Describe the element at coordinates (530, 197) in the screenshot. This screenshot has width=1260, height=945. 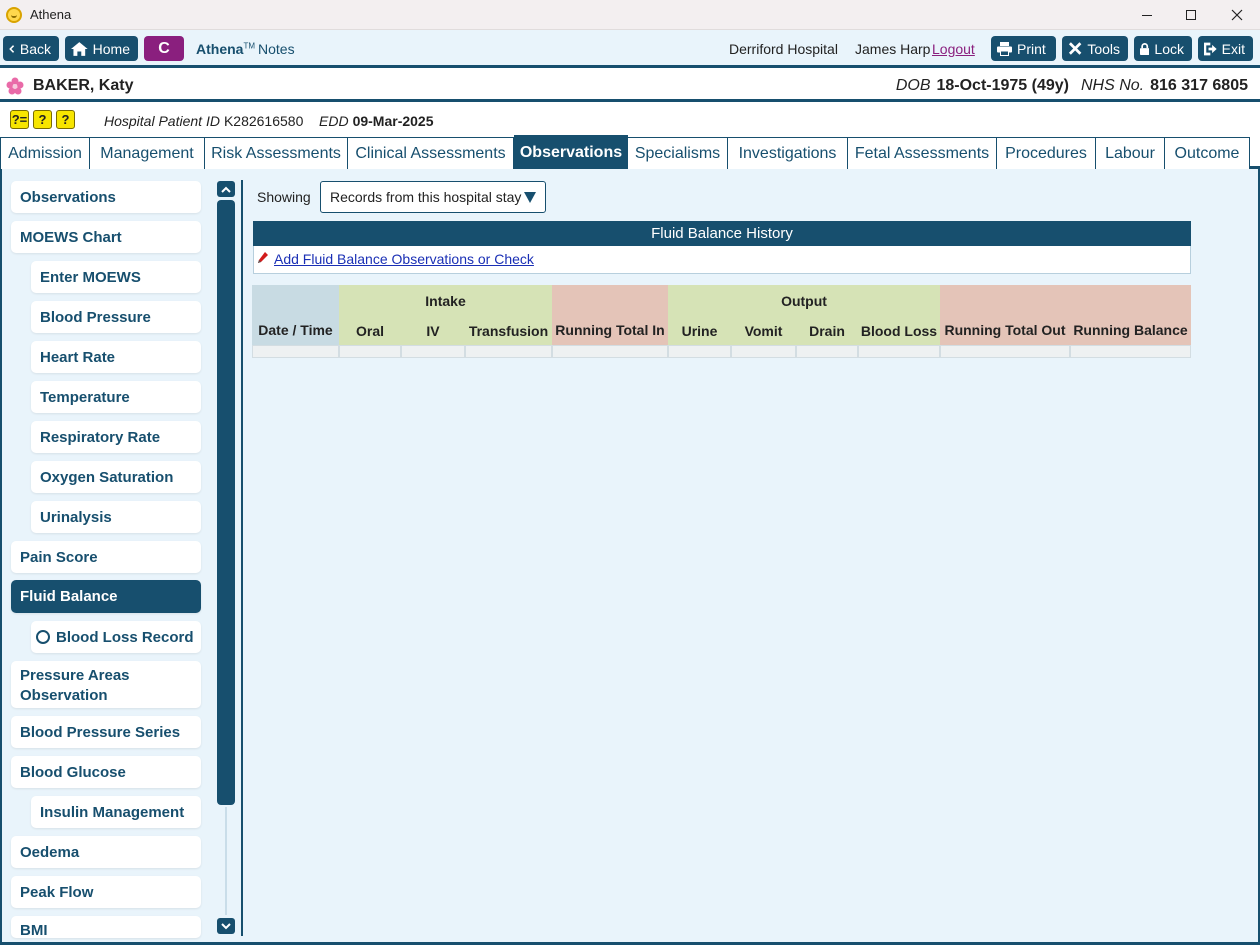
I see `dropdown-arrow-icon` at that location.